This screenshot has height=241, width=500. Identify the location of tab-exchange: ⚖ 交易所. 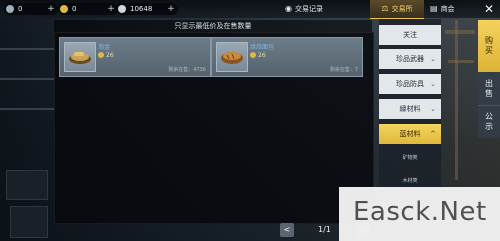
(397, 9).